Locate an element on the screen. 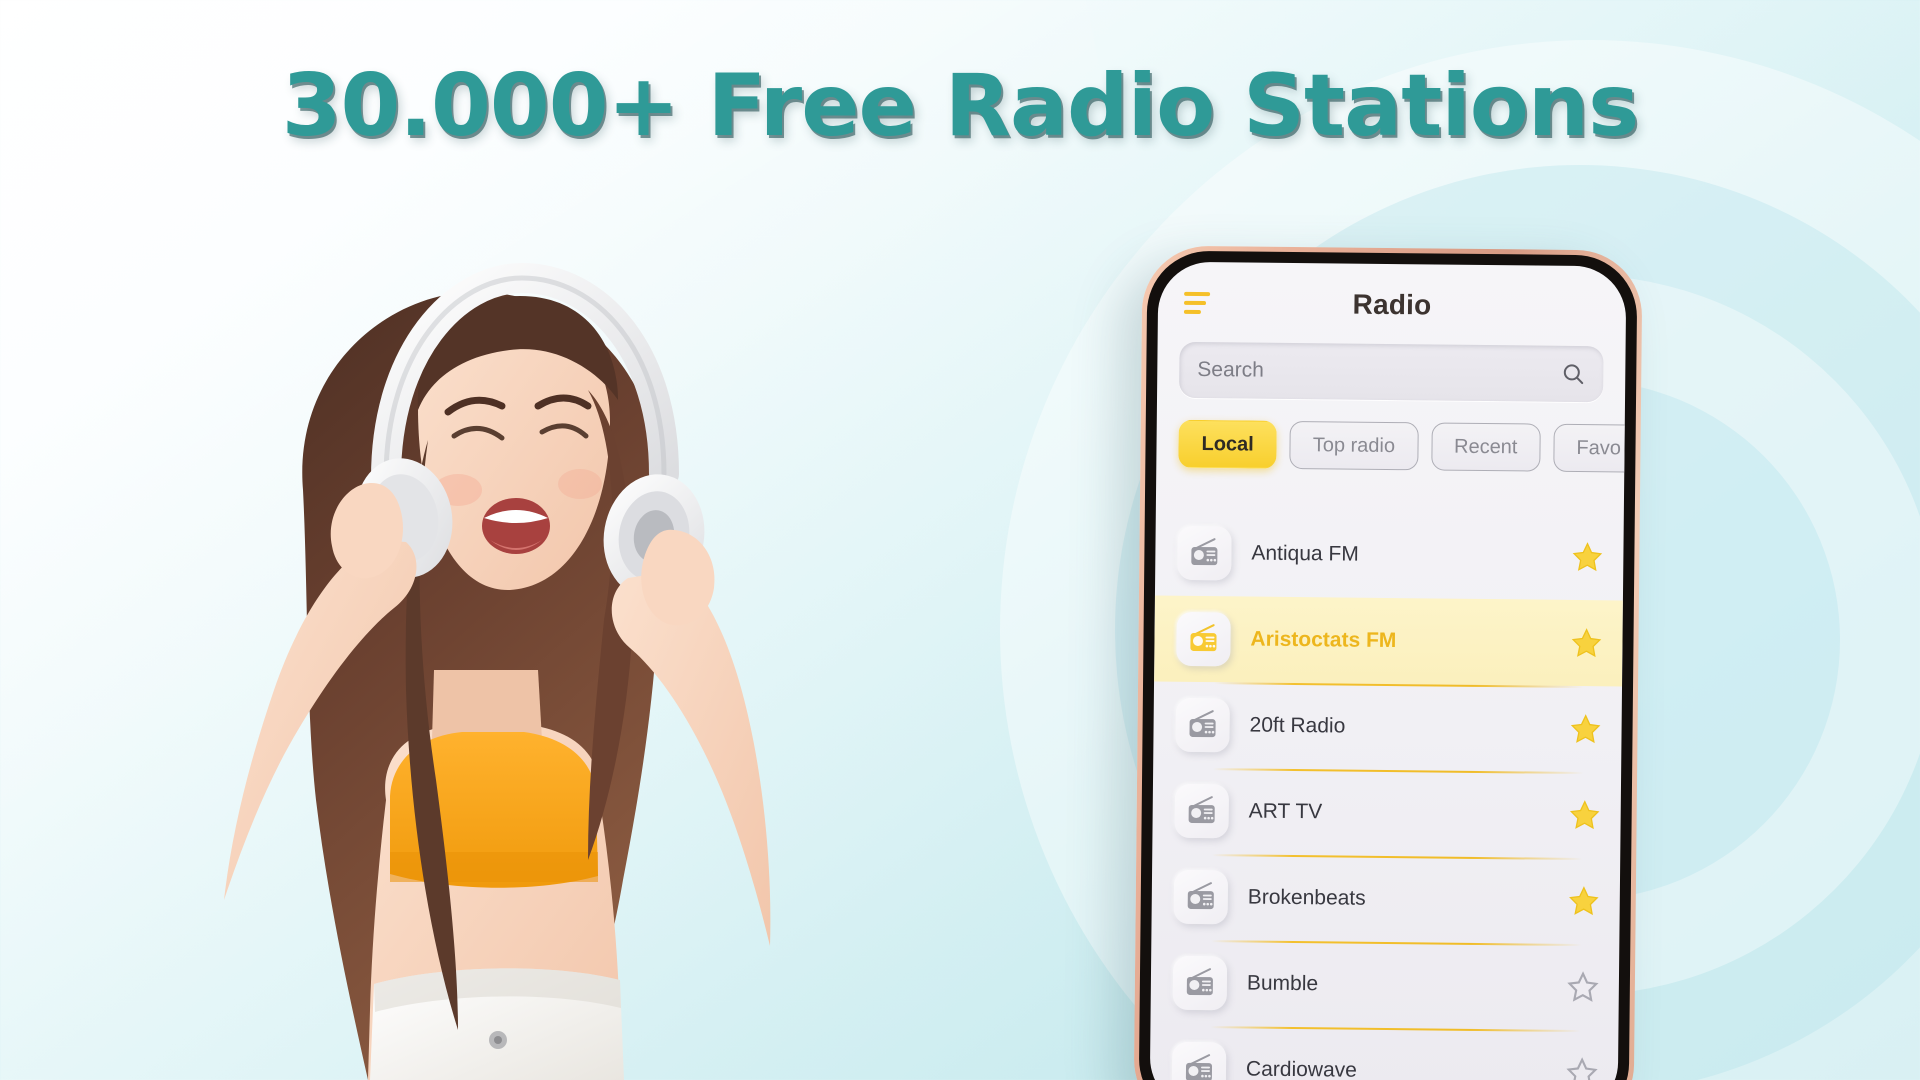 The height and width of the screenshot is (1080, 1920). station-row: ART TV is located at coordinates (1386, 813).